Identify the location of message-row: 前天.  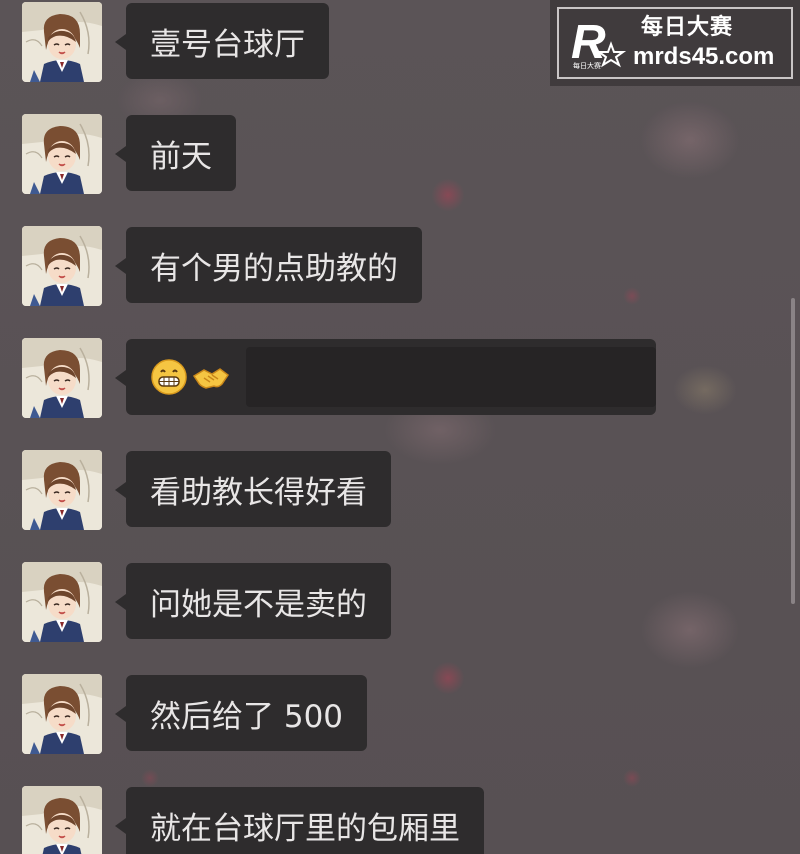
(372, 153).